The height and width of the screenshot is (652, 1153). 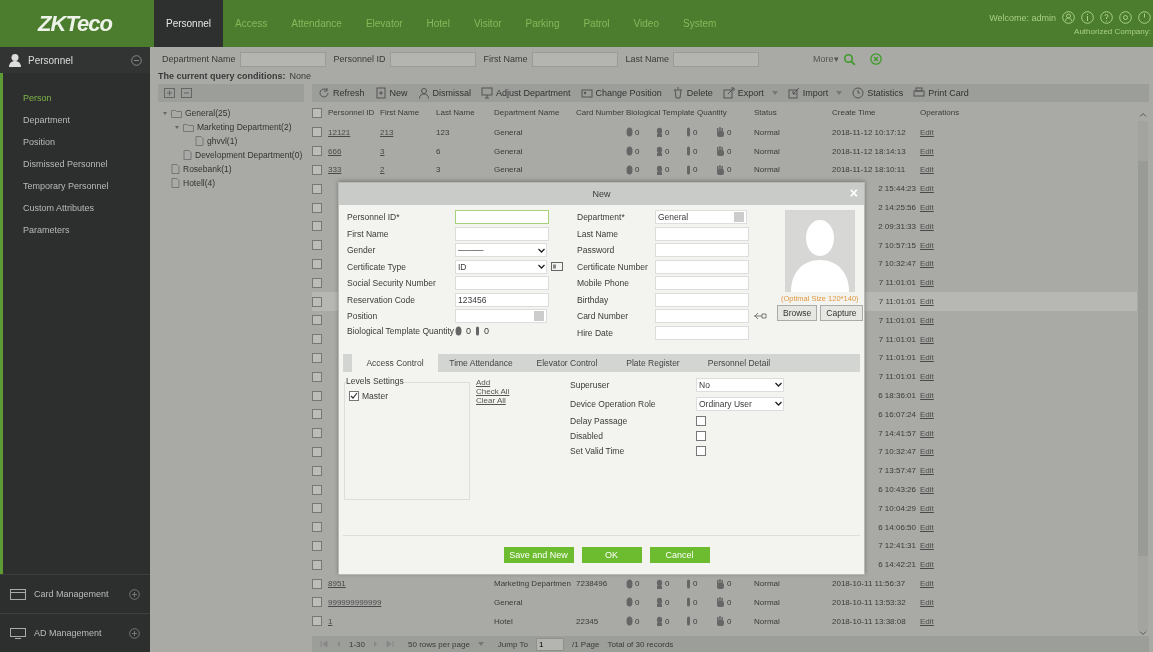 What do you see at coordinates (841, 313) in the screenshot?
I see `photo-button: Capture` at bounding box center [841, 313].